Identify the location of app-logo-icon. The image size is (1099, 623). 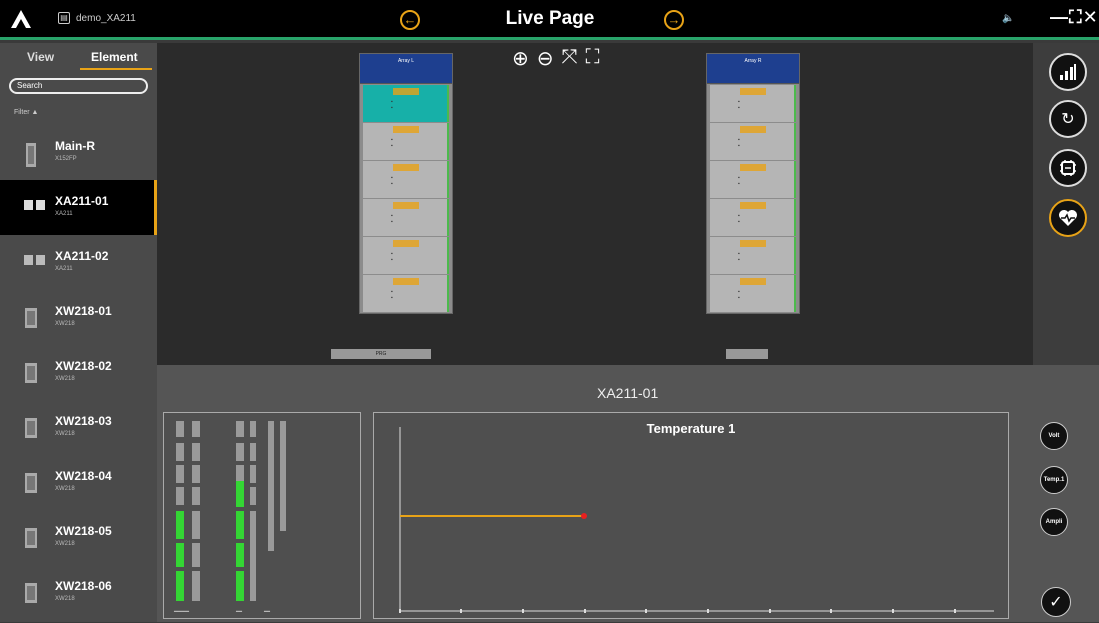
(21, 19).